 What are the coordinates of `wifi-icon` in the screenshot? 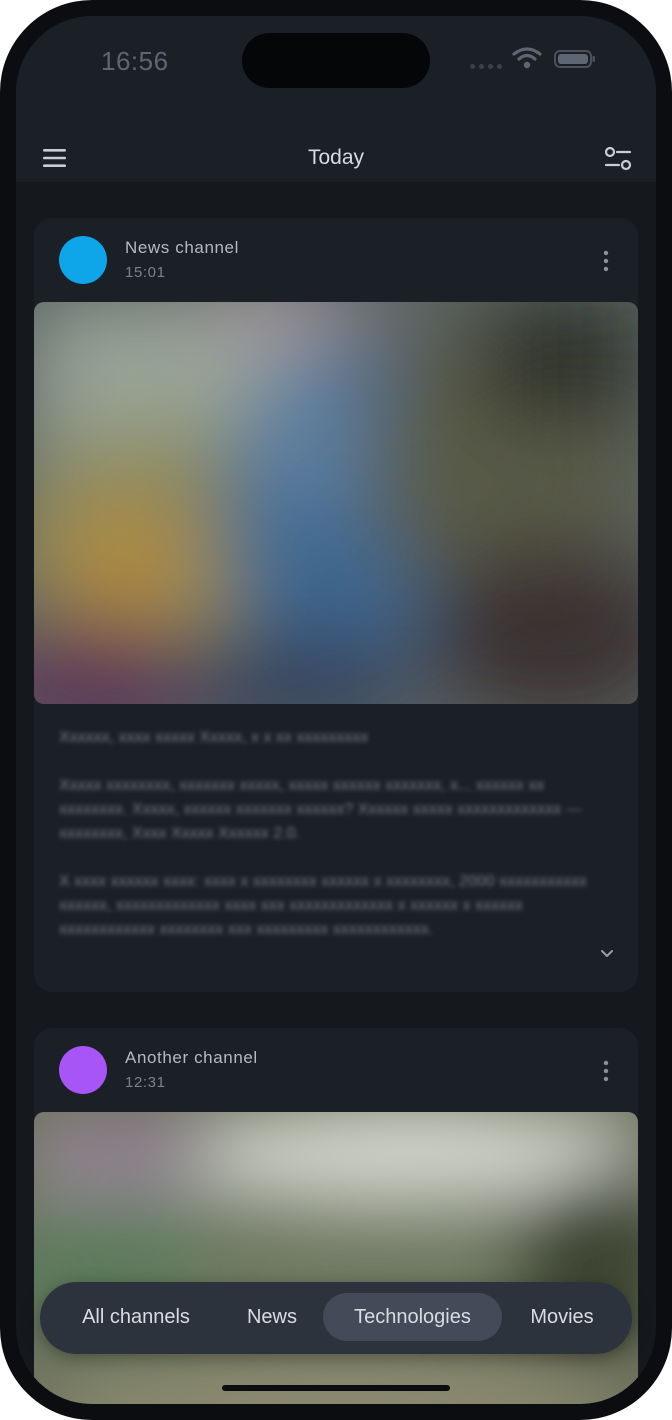 It's located at (527, 58).